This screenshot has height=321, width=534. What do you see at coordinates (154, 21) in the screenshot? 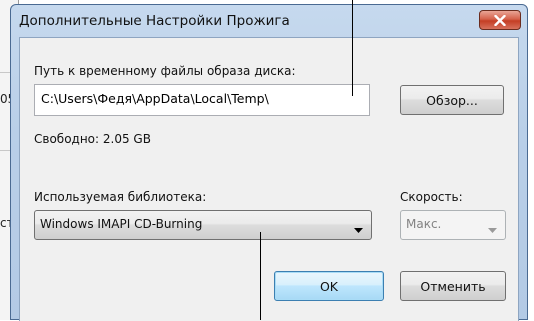
I see `dialog-title: Дополнительные Настройки Прожига` at bounding box center [154, 21].